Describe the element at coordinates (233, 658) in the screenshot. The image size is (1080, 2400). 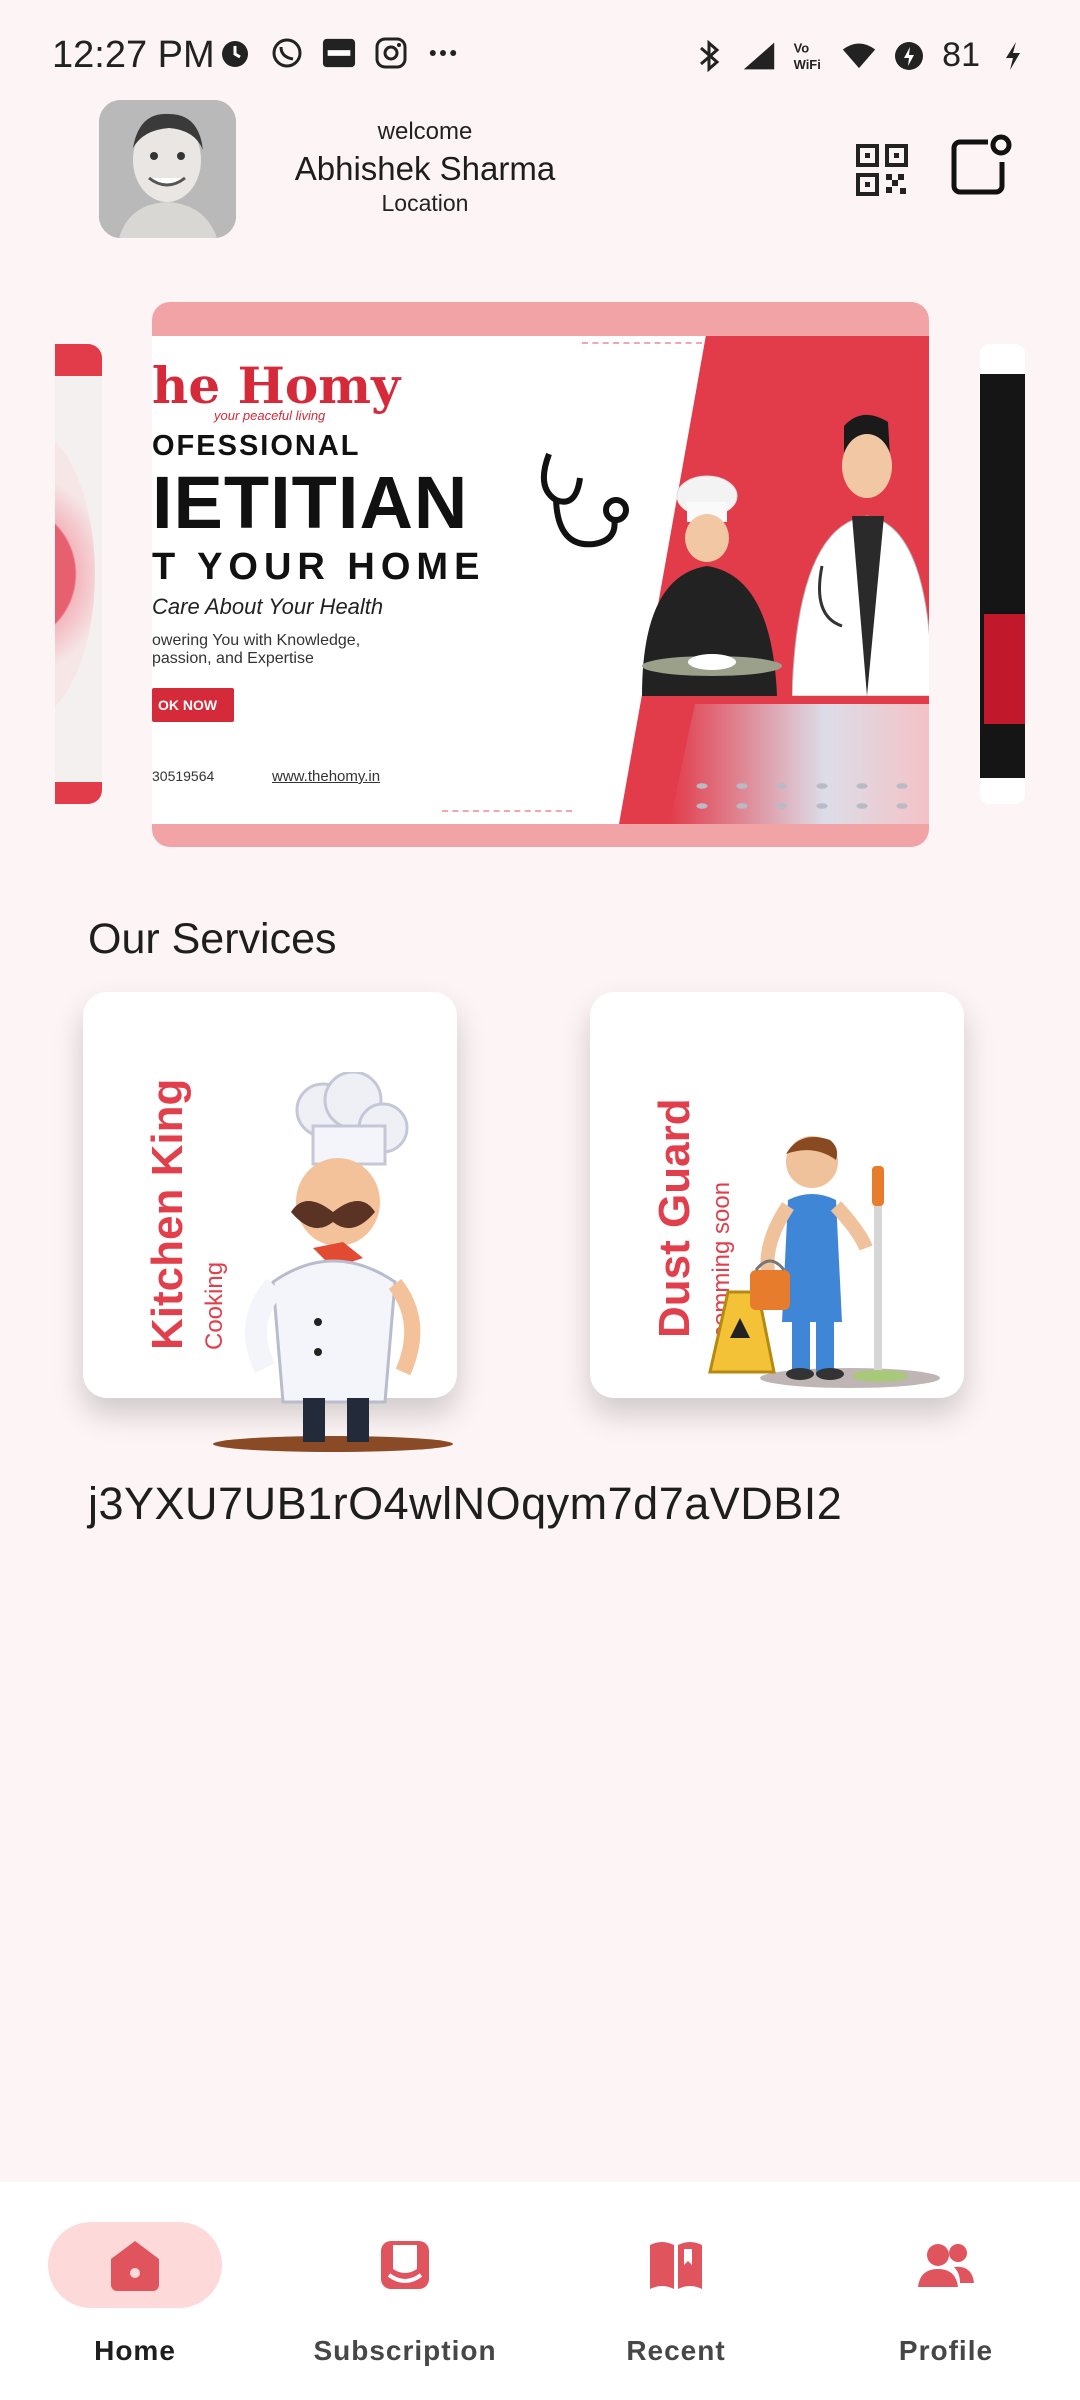
I see `banner-line-sub2: passion, and Expertise` at that location.